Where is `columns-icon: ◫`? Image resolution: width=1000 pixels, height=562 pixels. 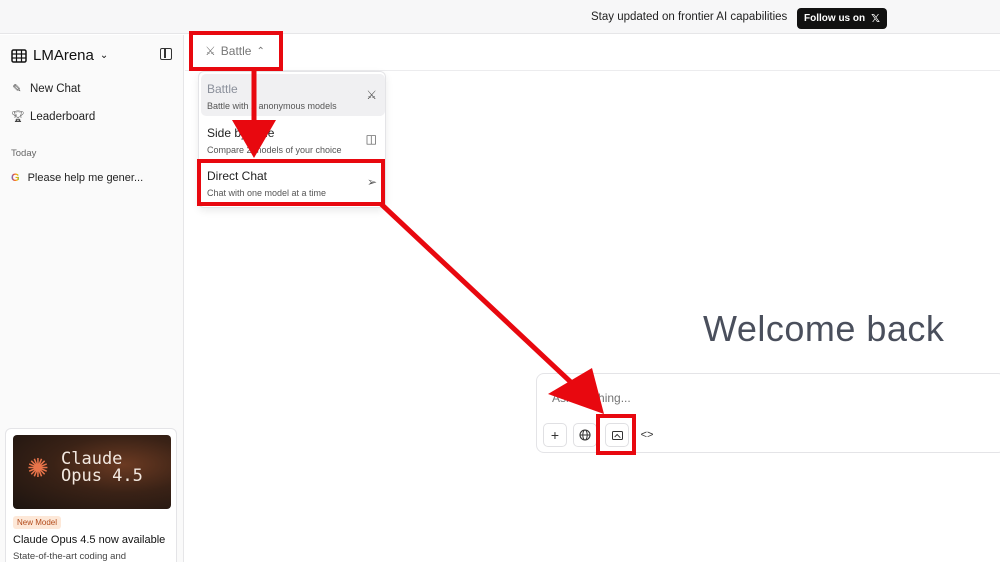
columns-icon: ◫ is located at coordinates (371, 139).